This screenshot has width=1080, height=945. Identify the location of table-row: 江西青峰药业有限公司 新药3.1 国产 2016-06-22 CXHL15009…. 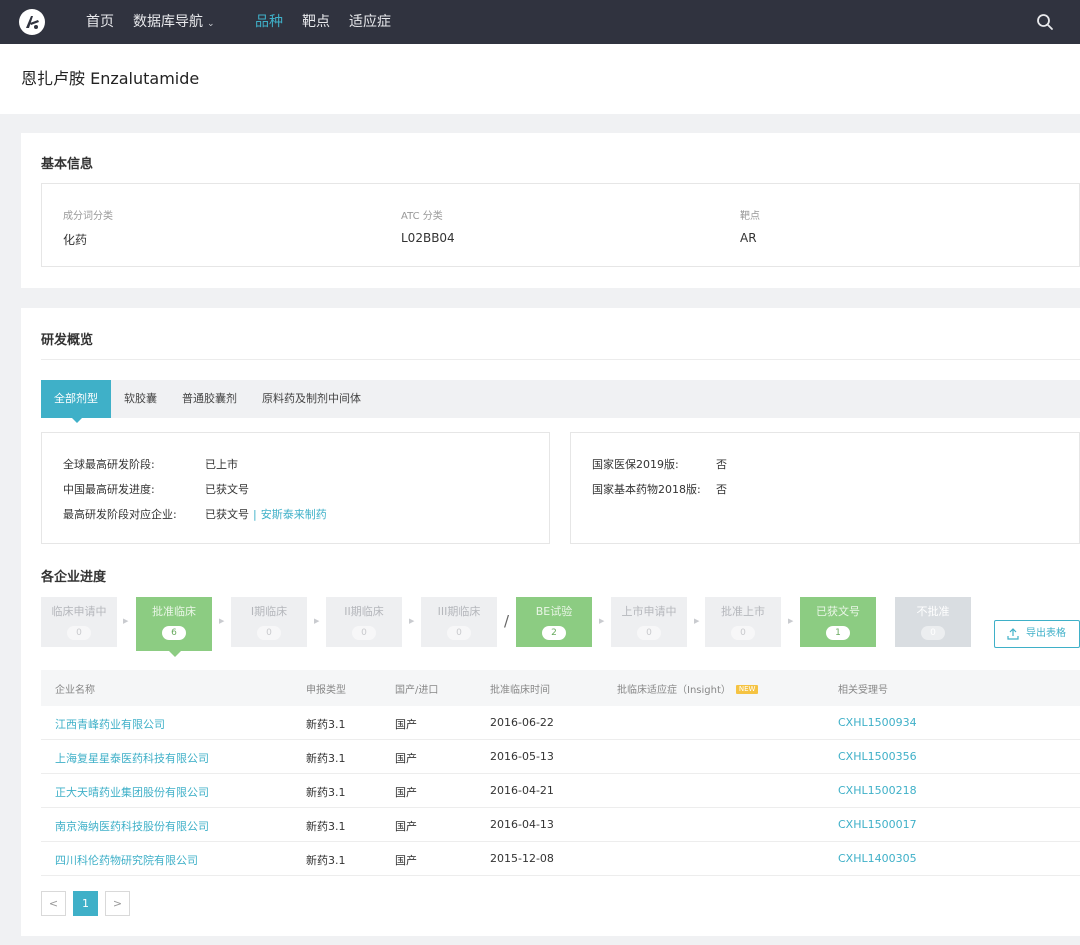
(560, 723).